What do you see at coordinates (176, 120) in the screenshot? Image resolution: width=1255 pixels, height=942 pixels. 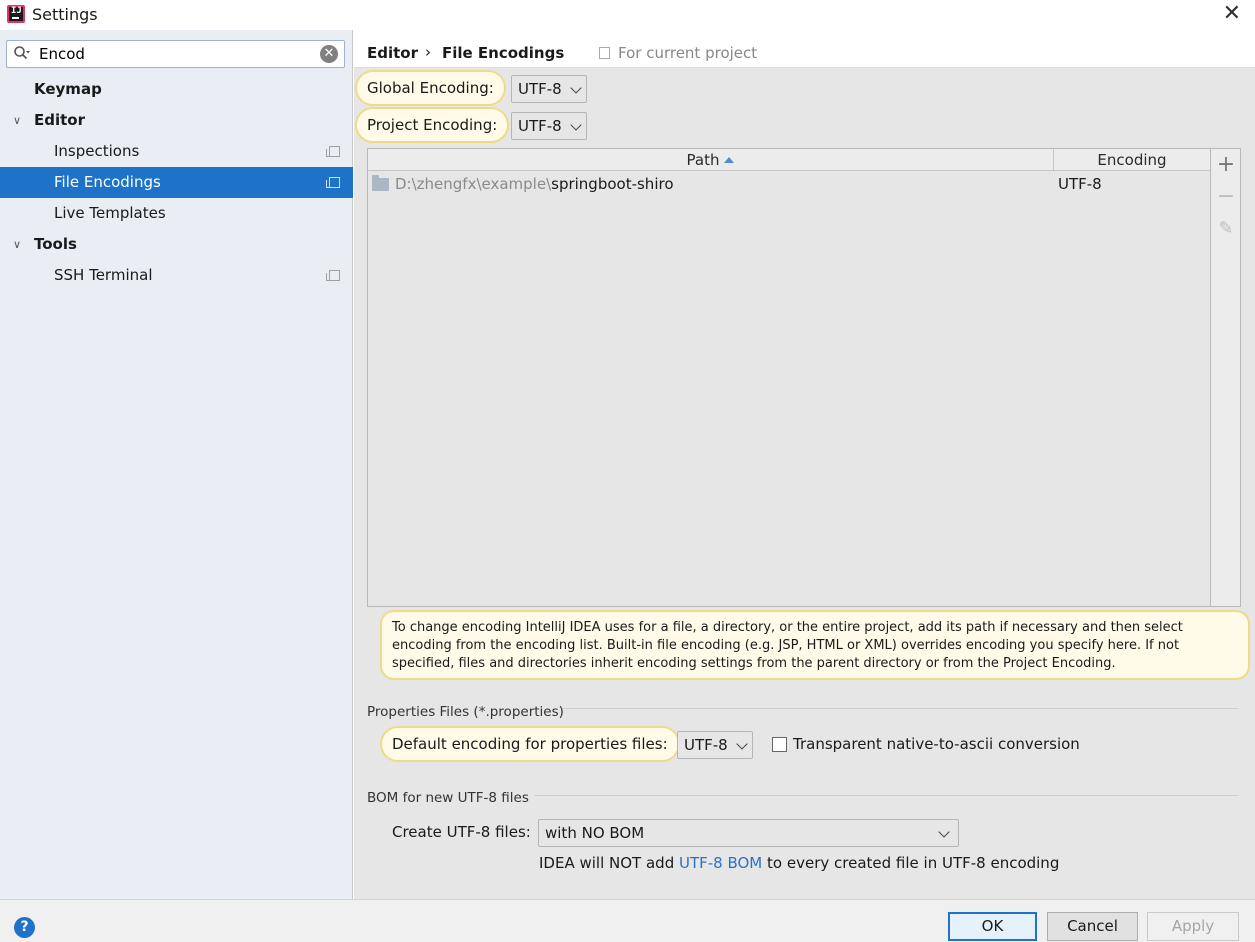 I see `tree-item-editor: ∨ Editor` at bounding box center [176, 120].